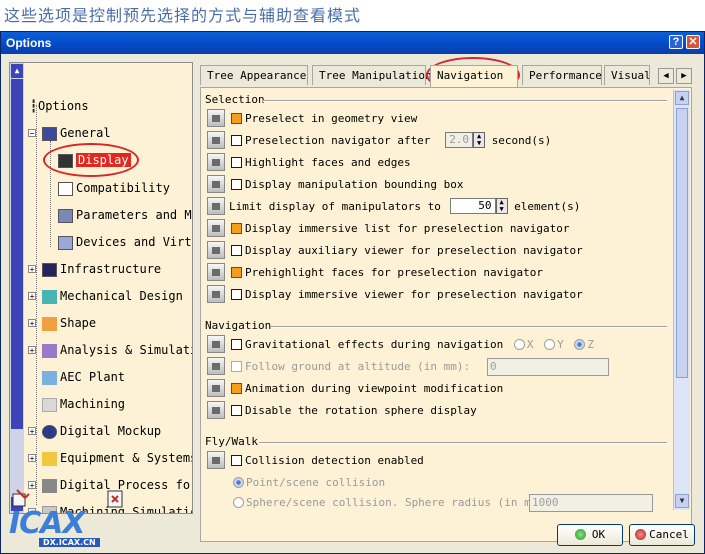  I want to click on expand-infrastructure-icon: +, so click(32, 269).